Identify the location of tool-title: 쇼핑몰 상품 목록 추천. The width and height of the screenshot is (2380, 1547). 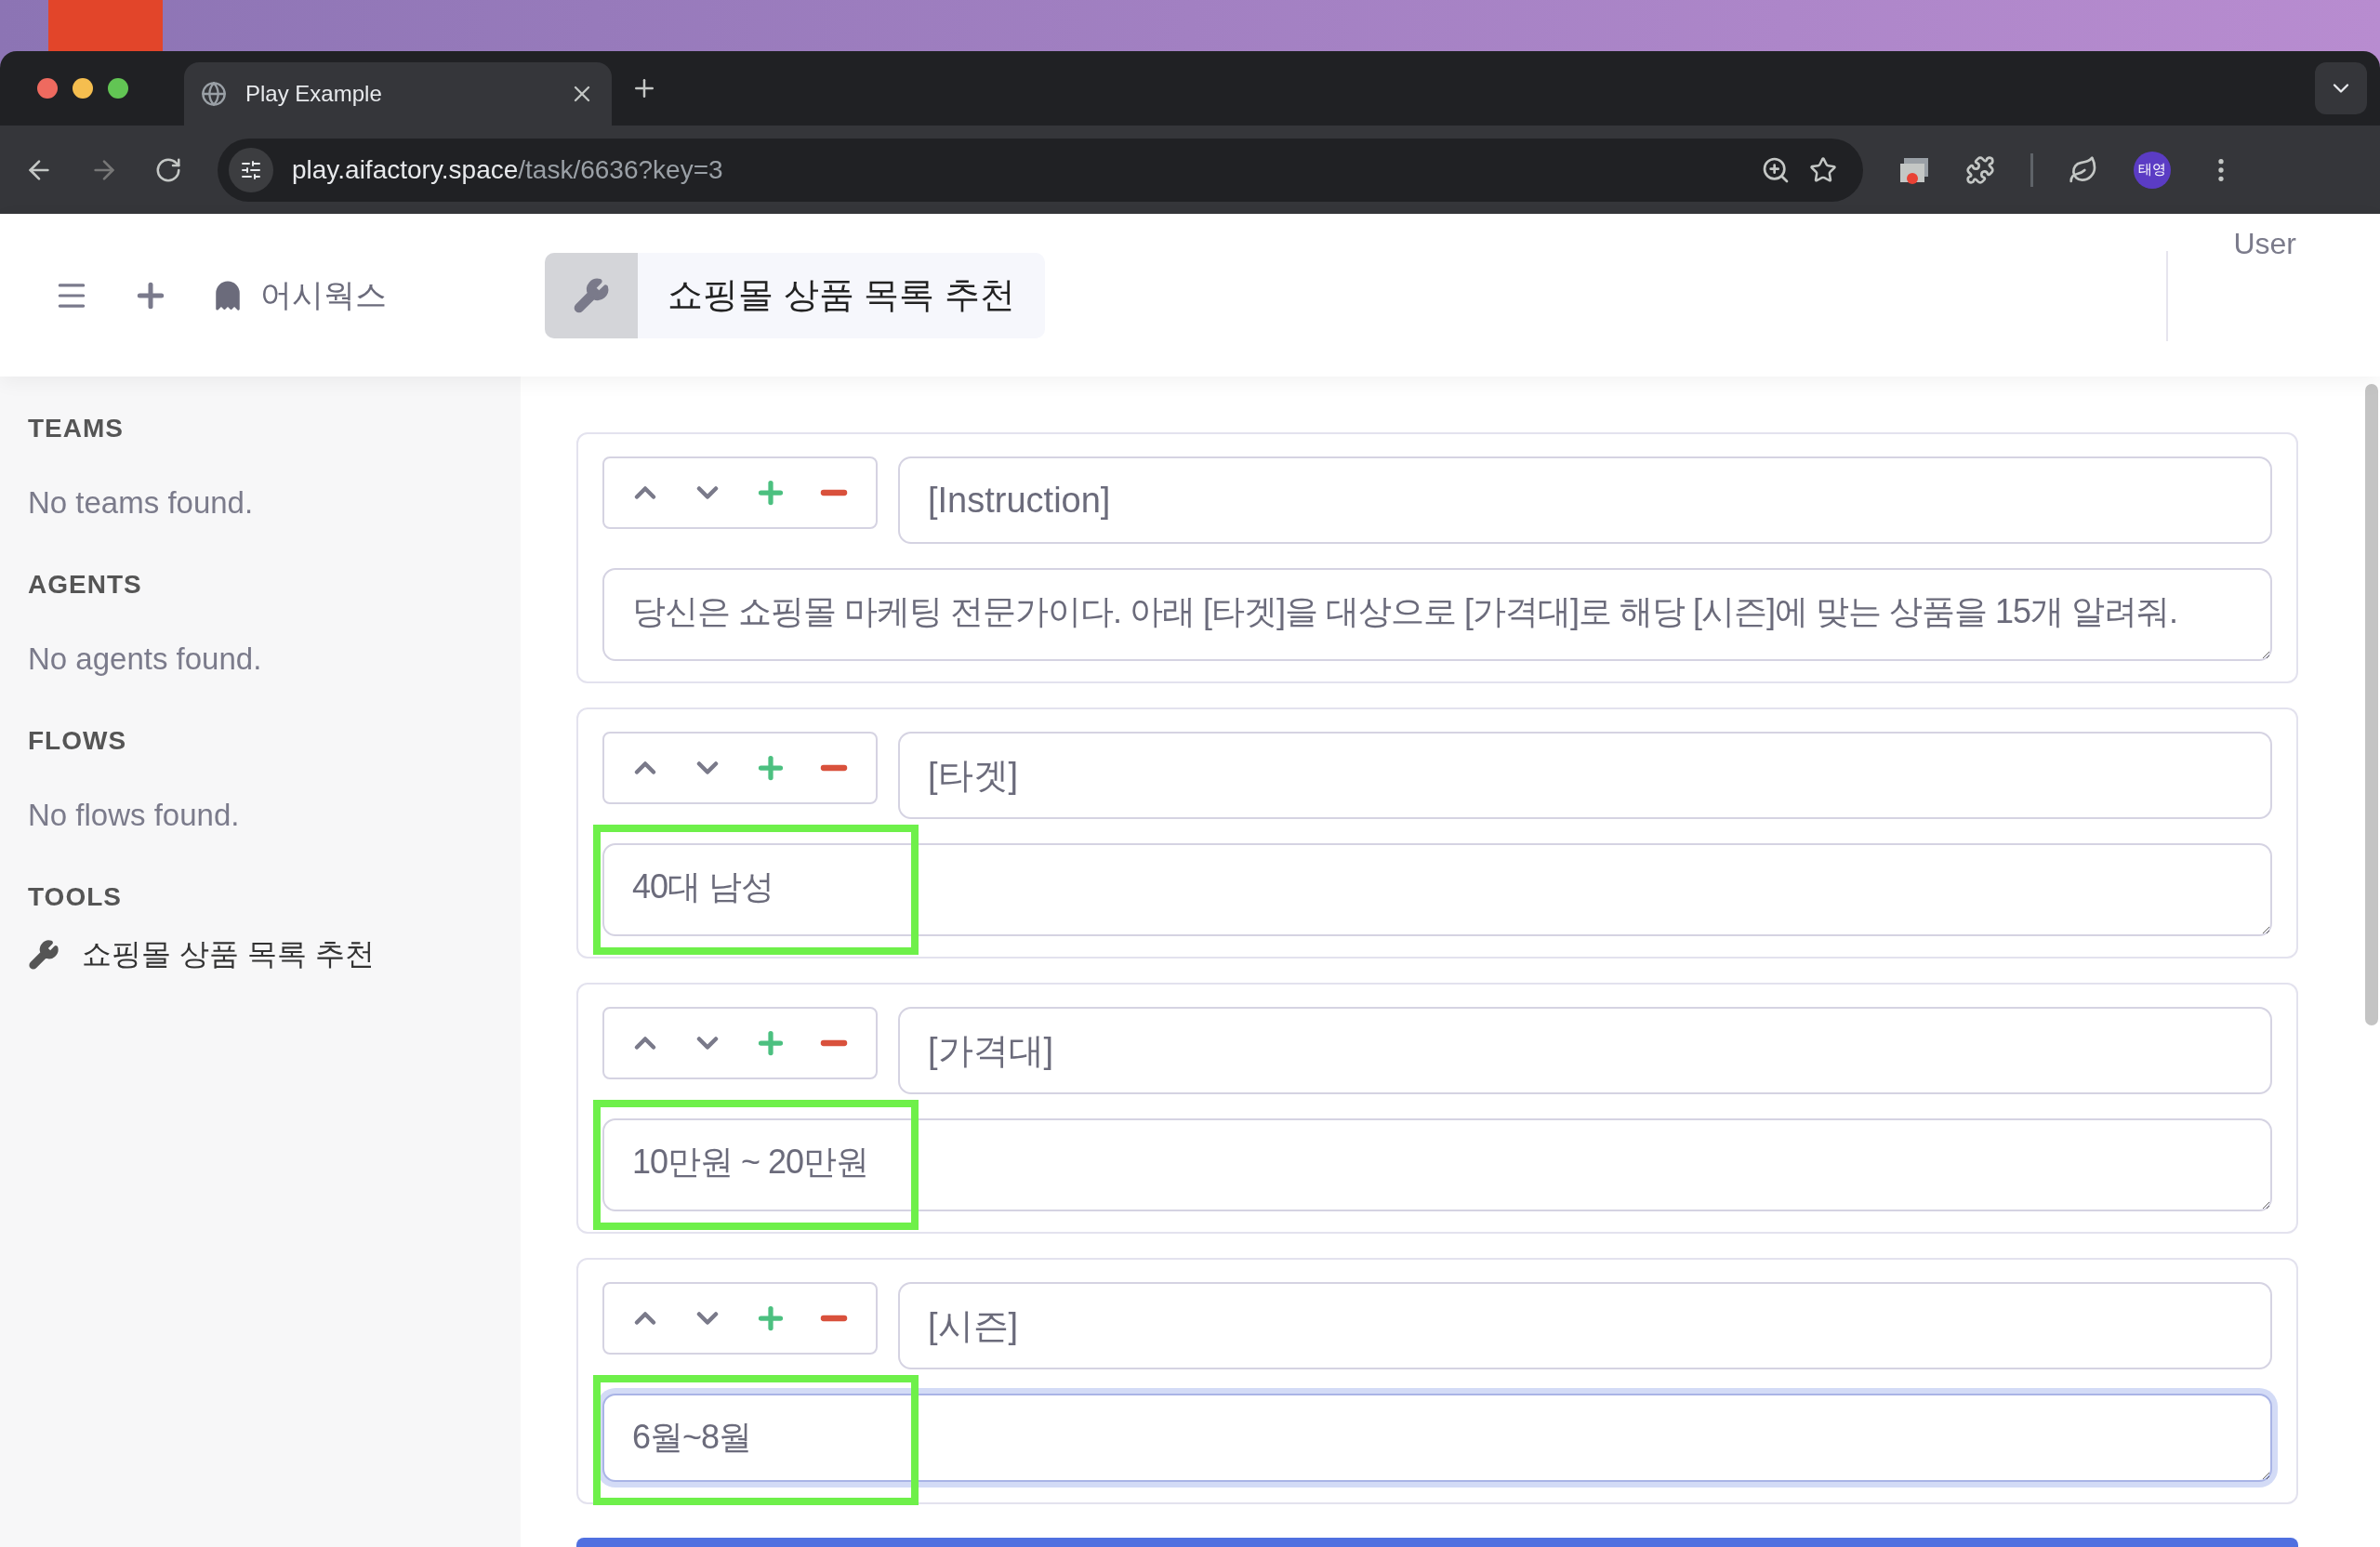
(841, 295).